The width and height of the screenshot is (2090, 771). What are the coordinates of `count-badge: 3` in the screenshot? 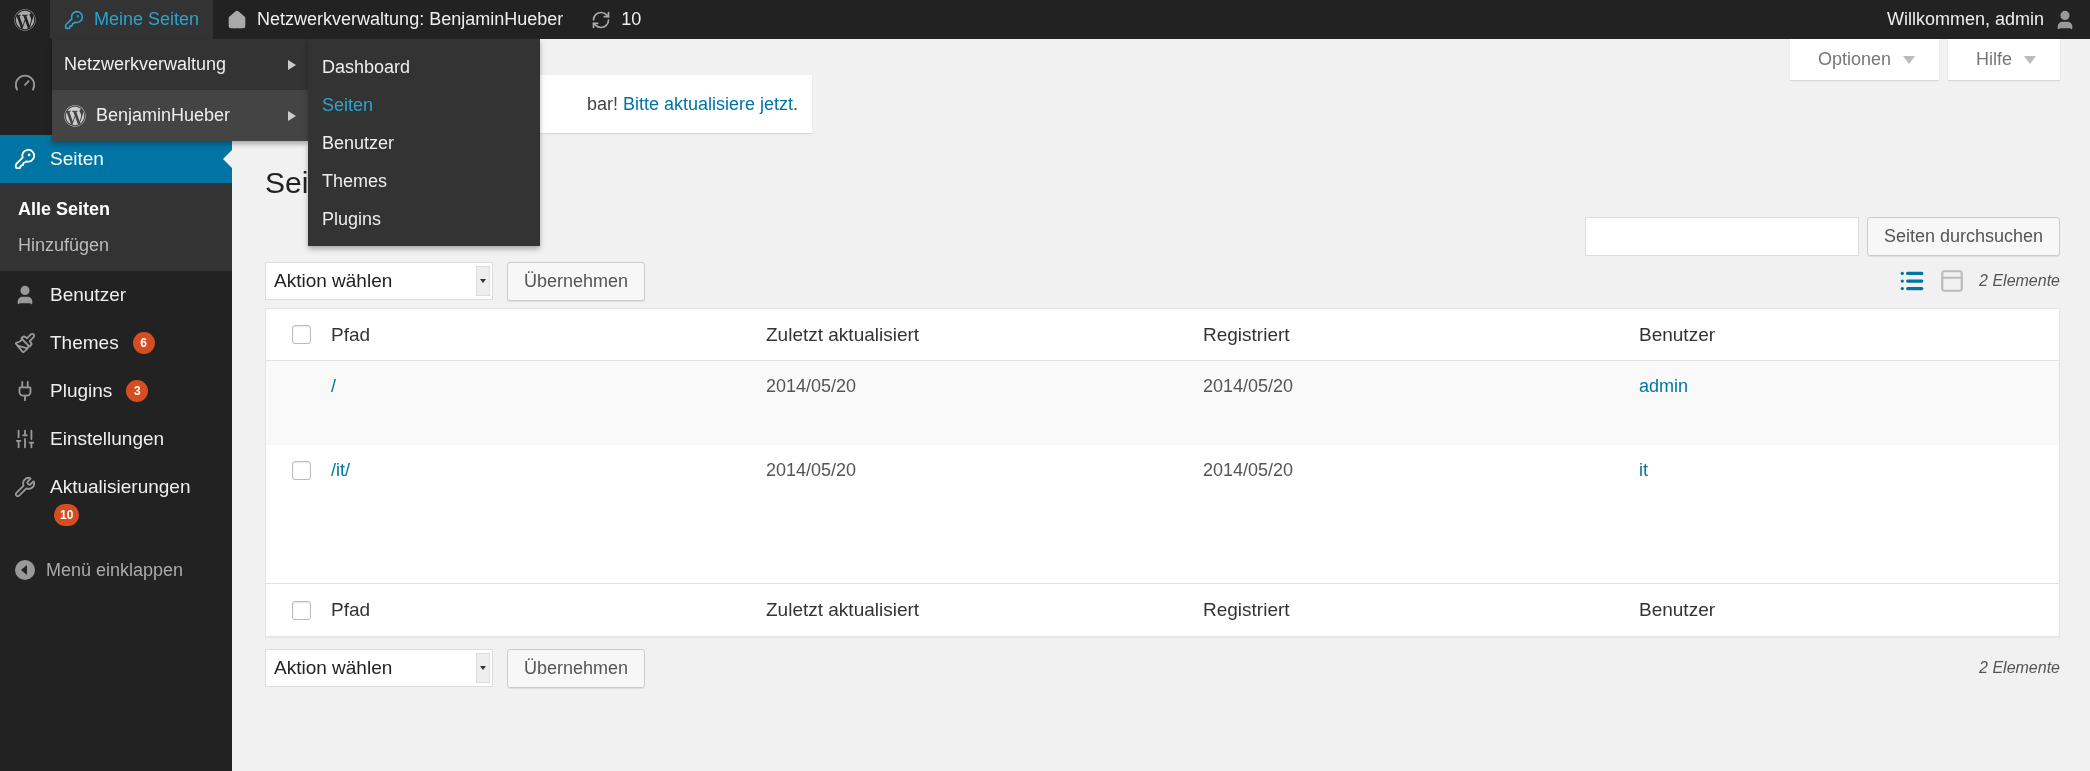 It's located at (137, 391).